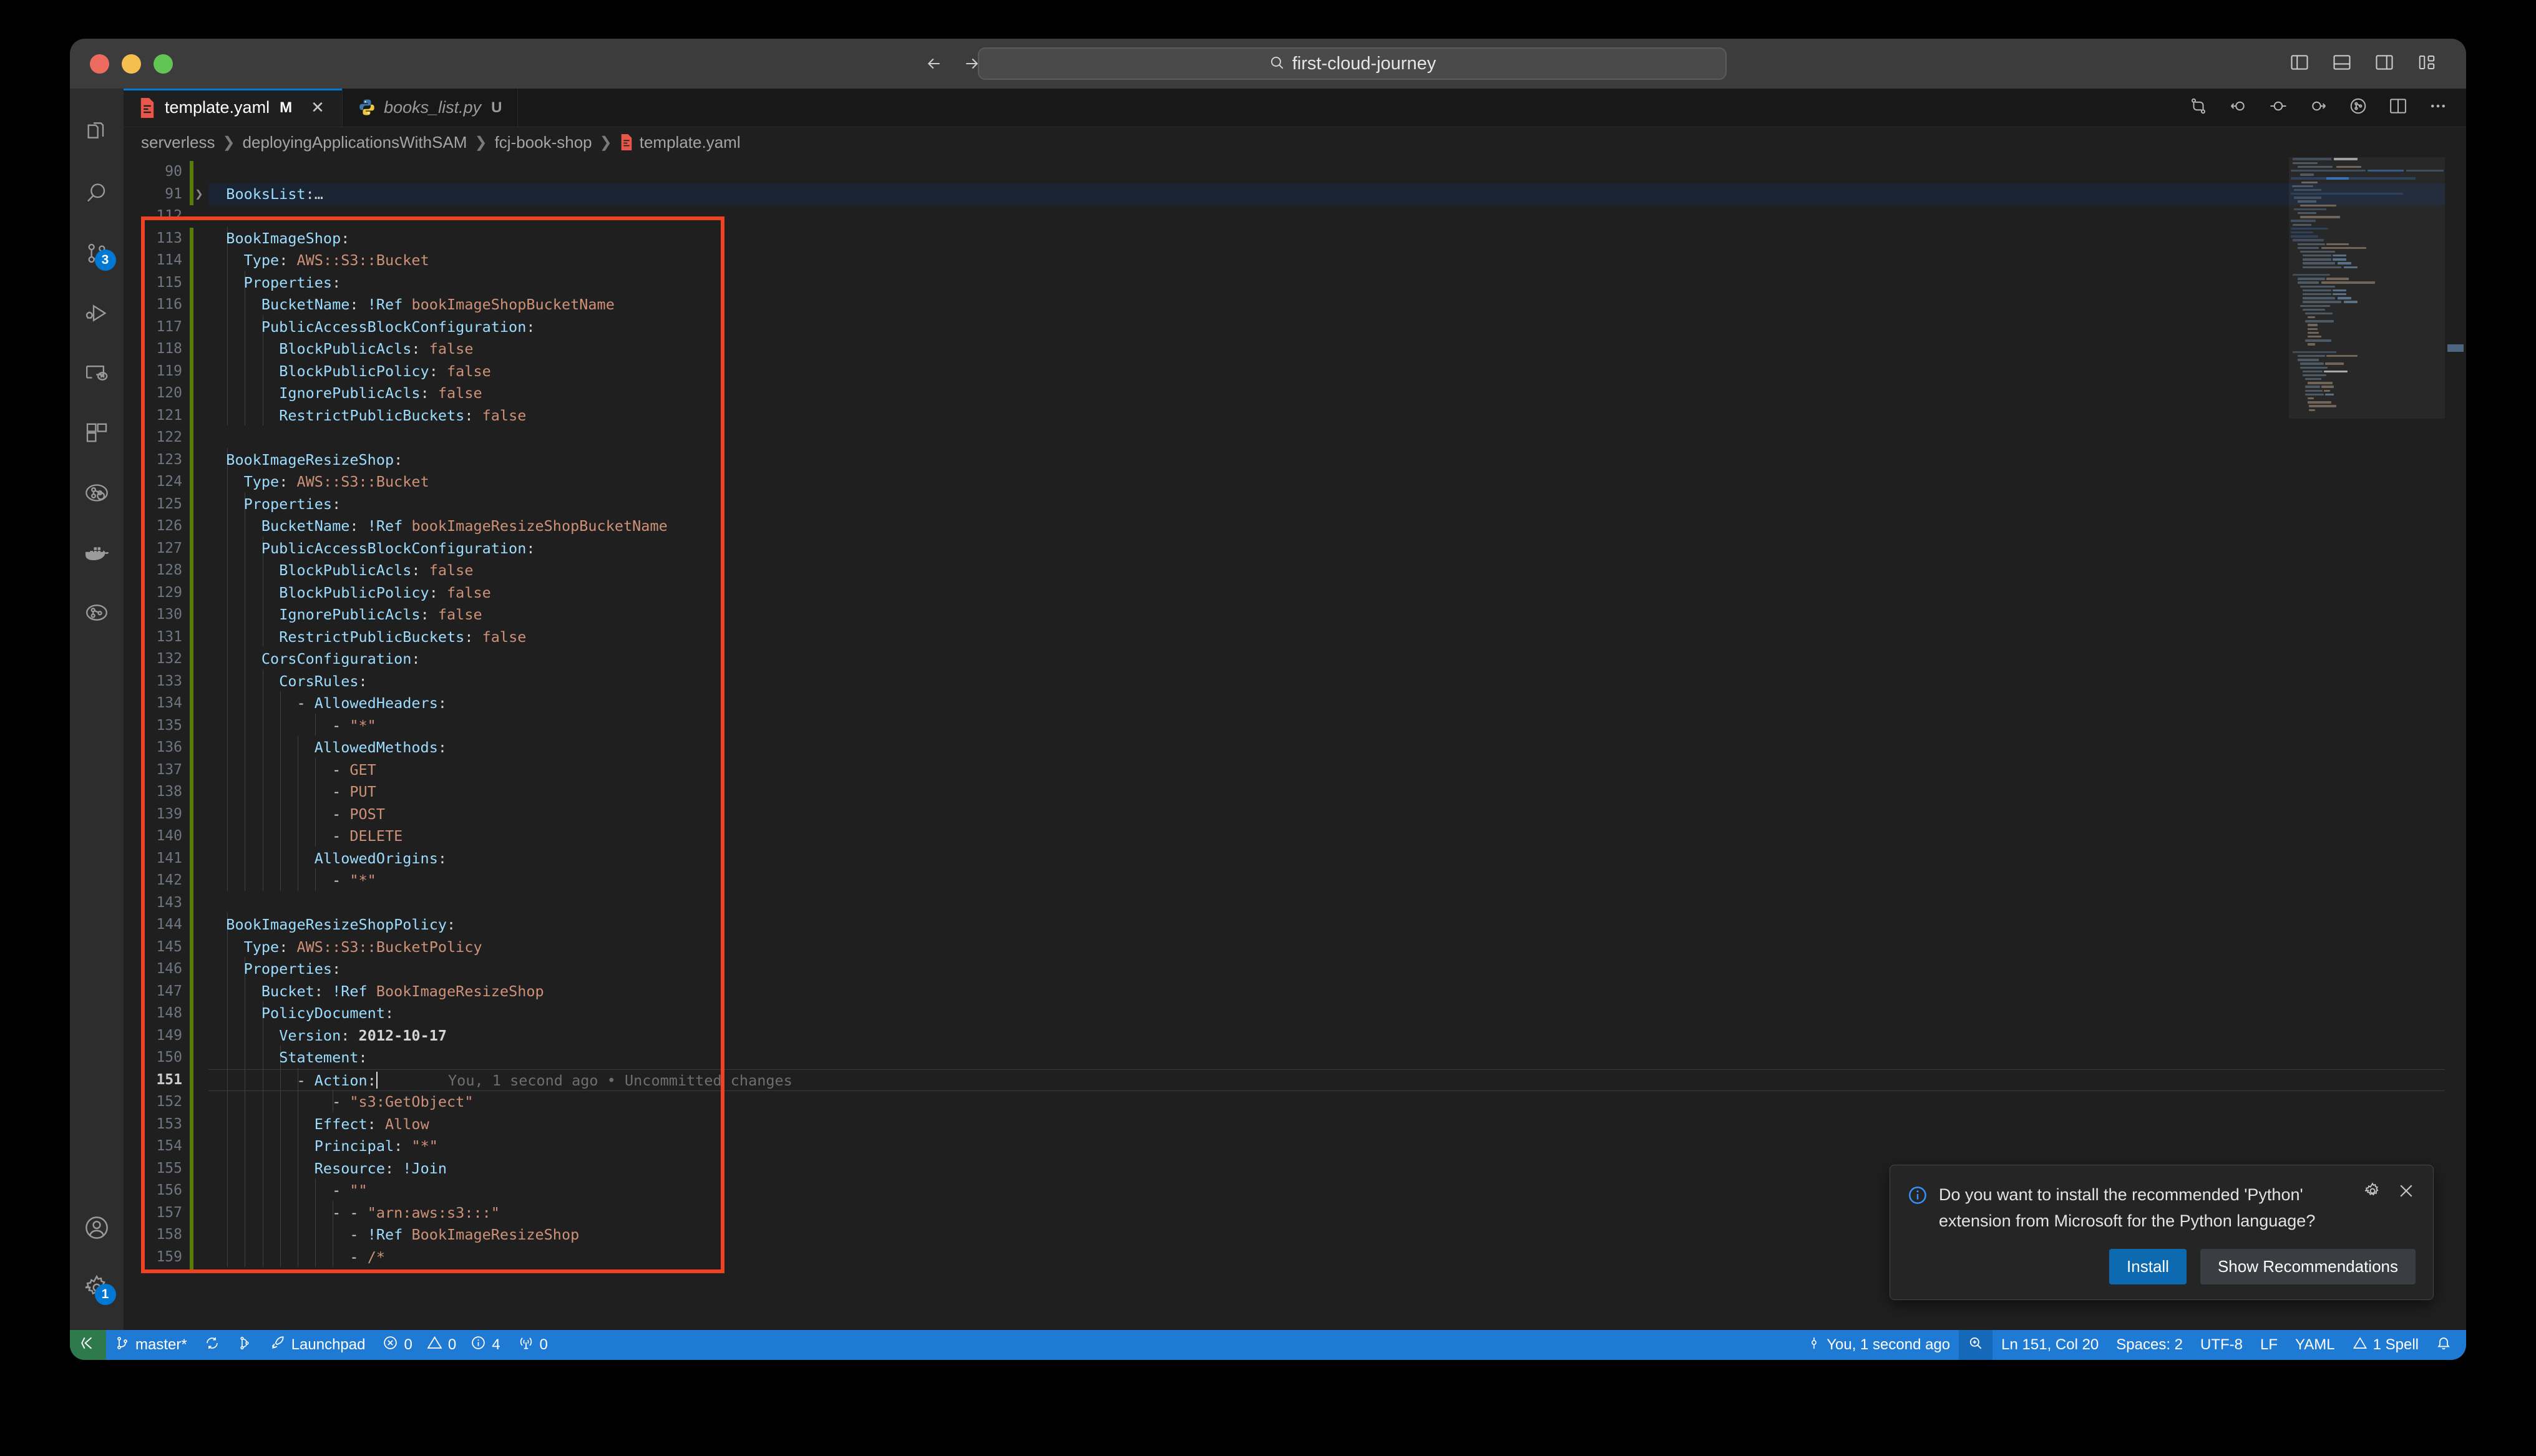 The height and width of the screenshot is (1456, 2536). Describe the element at coordinates (1337, 1125) in the screenshot. I see `code-line: Effect: Allow` at that location.